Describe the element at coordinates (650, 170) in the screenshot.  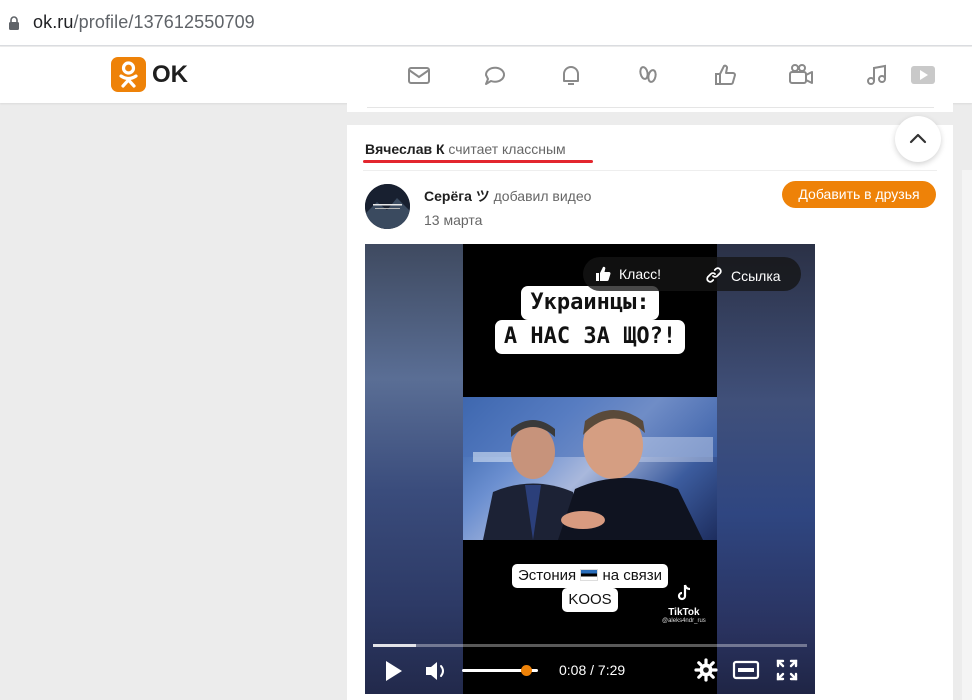
I see `card-divider` at that location.